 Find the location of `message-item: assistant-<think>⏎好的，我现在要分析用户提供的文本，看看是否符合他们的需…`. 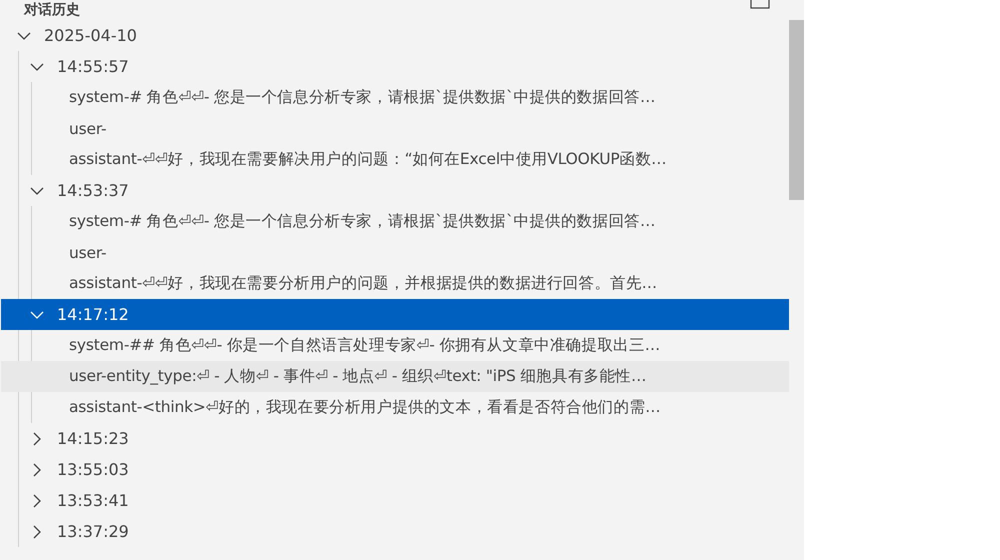

message-item: assistant-<think>⏎好的，我现在要分析用户提供的文本，看看是否符合他们的需… is located at coordinates (395, 407).